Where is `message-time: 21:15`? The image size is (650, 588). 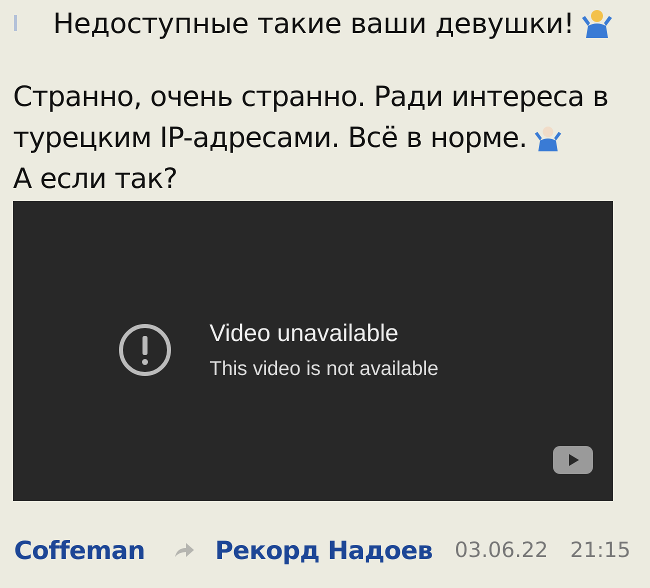
message-time: 21:15 is located at coordinates (600, 550).